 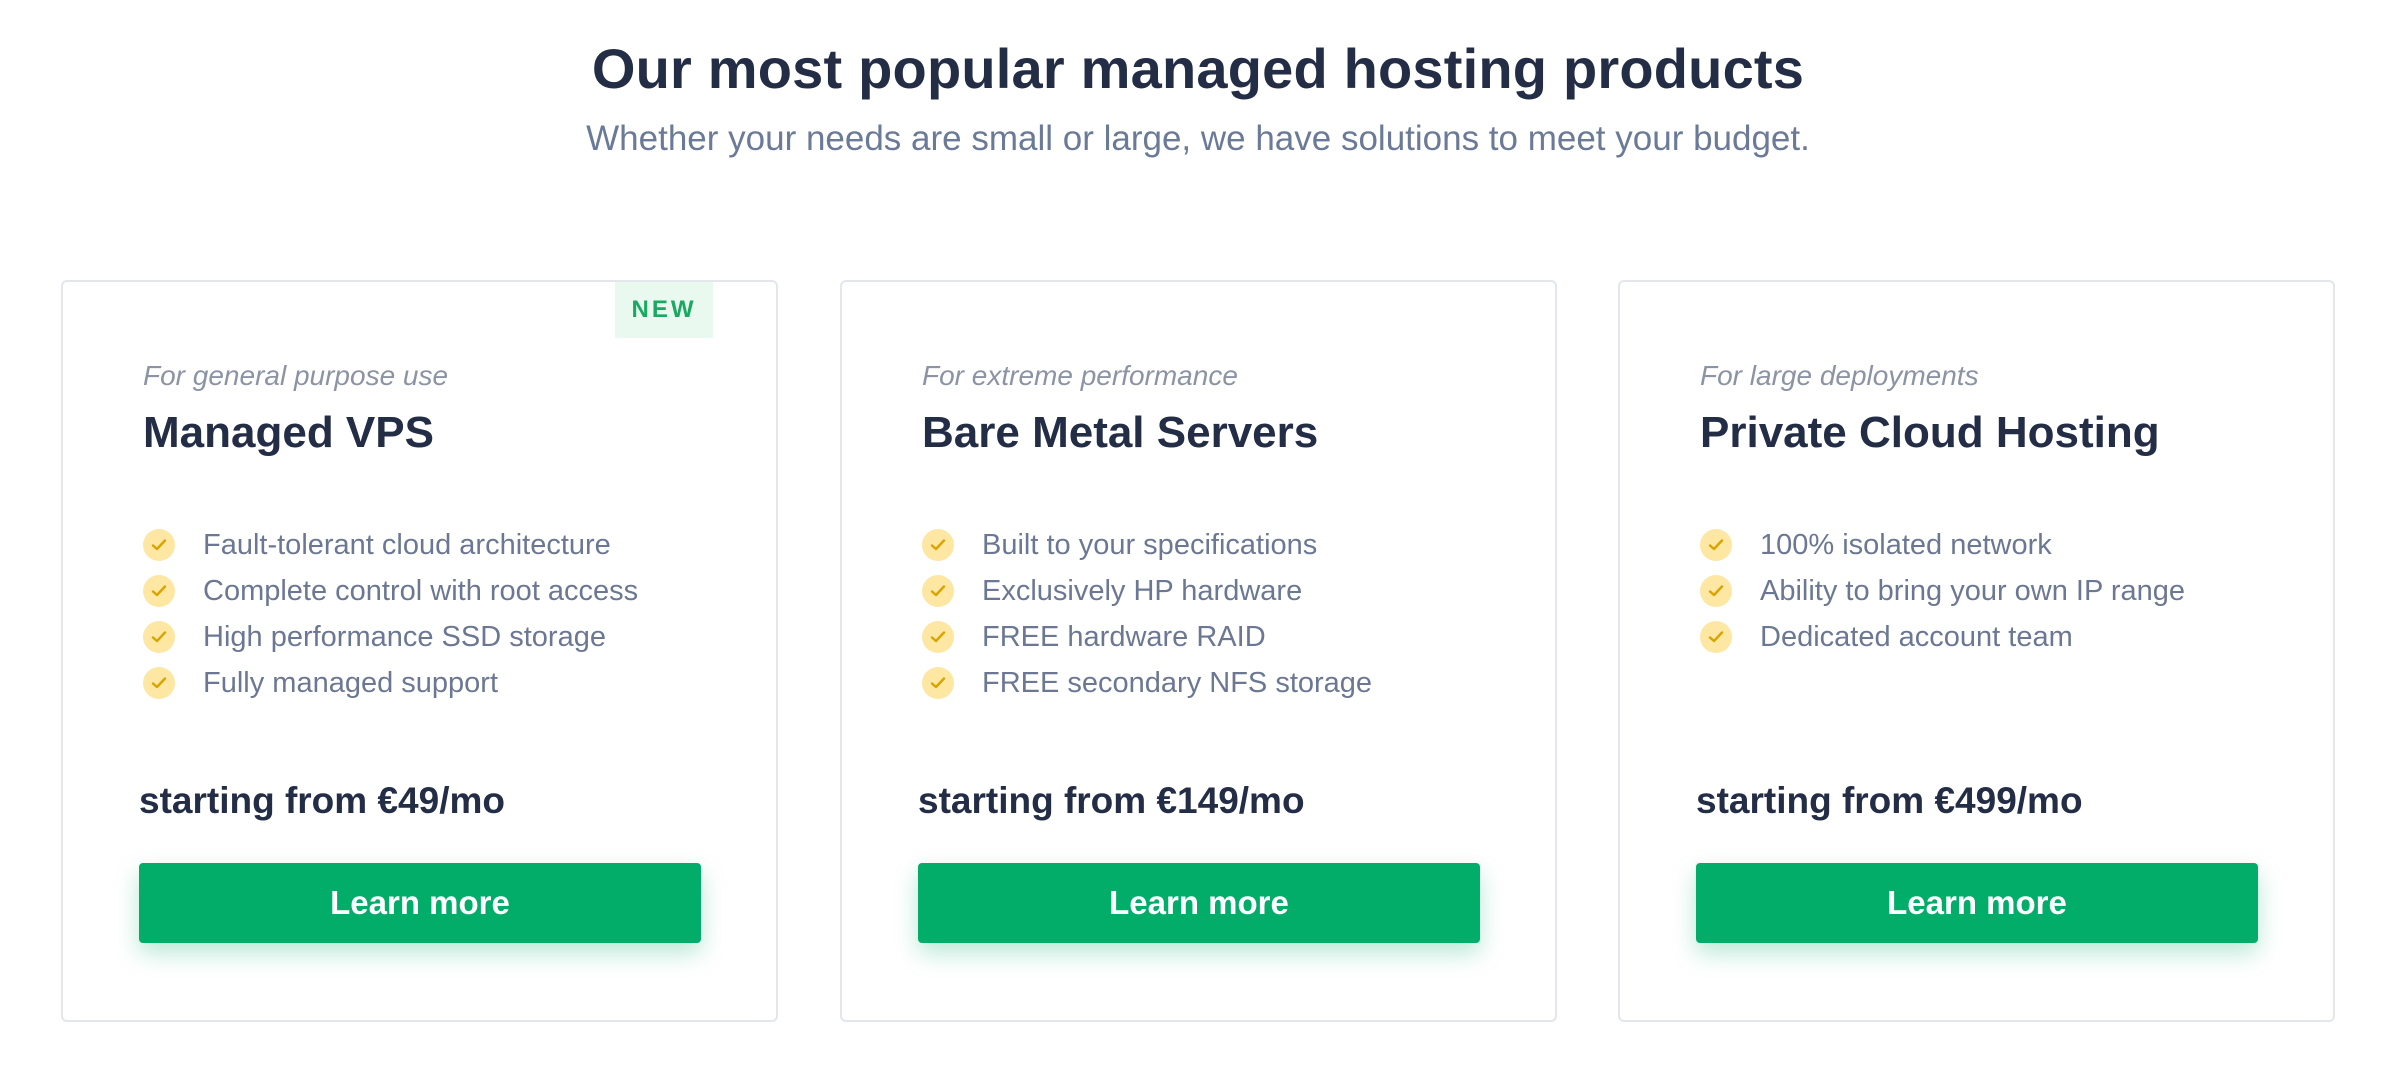 What do you see at coordinates (1916, 636) in the screenshot?
I see `feature-text: Dedicated account team` at bounding box center [1916, 636].